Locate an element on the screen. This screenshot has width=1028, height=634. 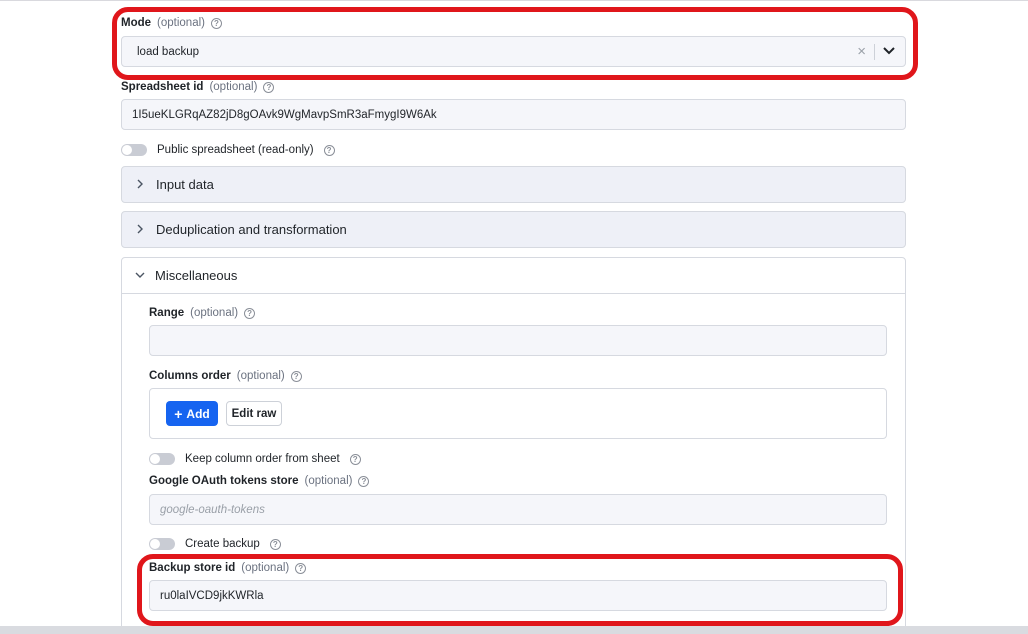
range-input is located at coordinates (518, 340).